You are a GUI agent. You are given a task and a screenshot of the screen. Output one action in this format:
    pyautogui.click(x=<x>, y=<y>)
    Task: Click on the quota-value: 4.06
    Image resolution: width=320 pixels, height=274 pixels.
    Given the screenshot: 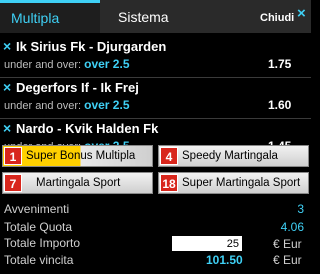 What is the action you would take?
    pyautogui.click(x=292, y=227)
    